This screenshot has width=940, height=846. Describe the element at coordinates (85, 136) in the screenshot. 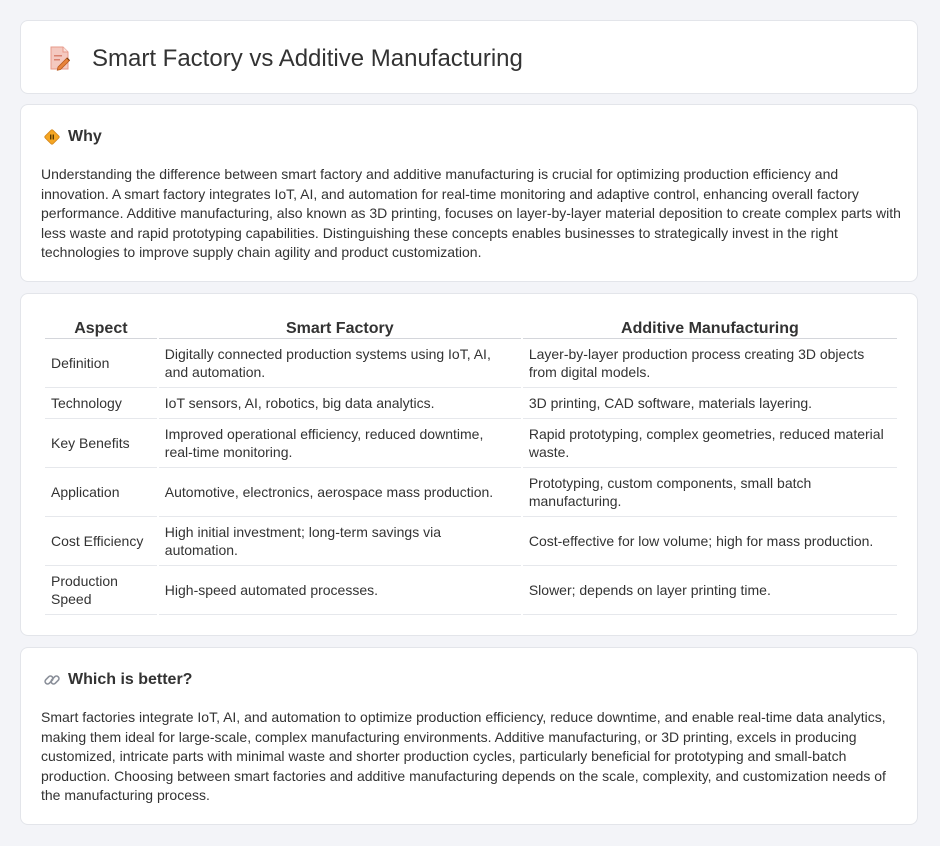

I see `why-heading: Why` at that location.